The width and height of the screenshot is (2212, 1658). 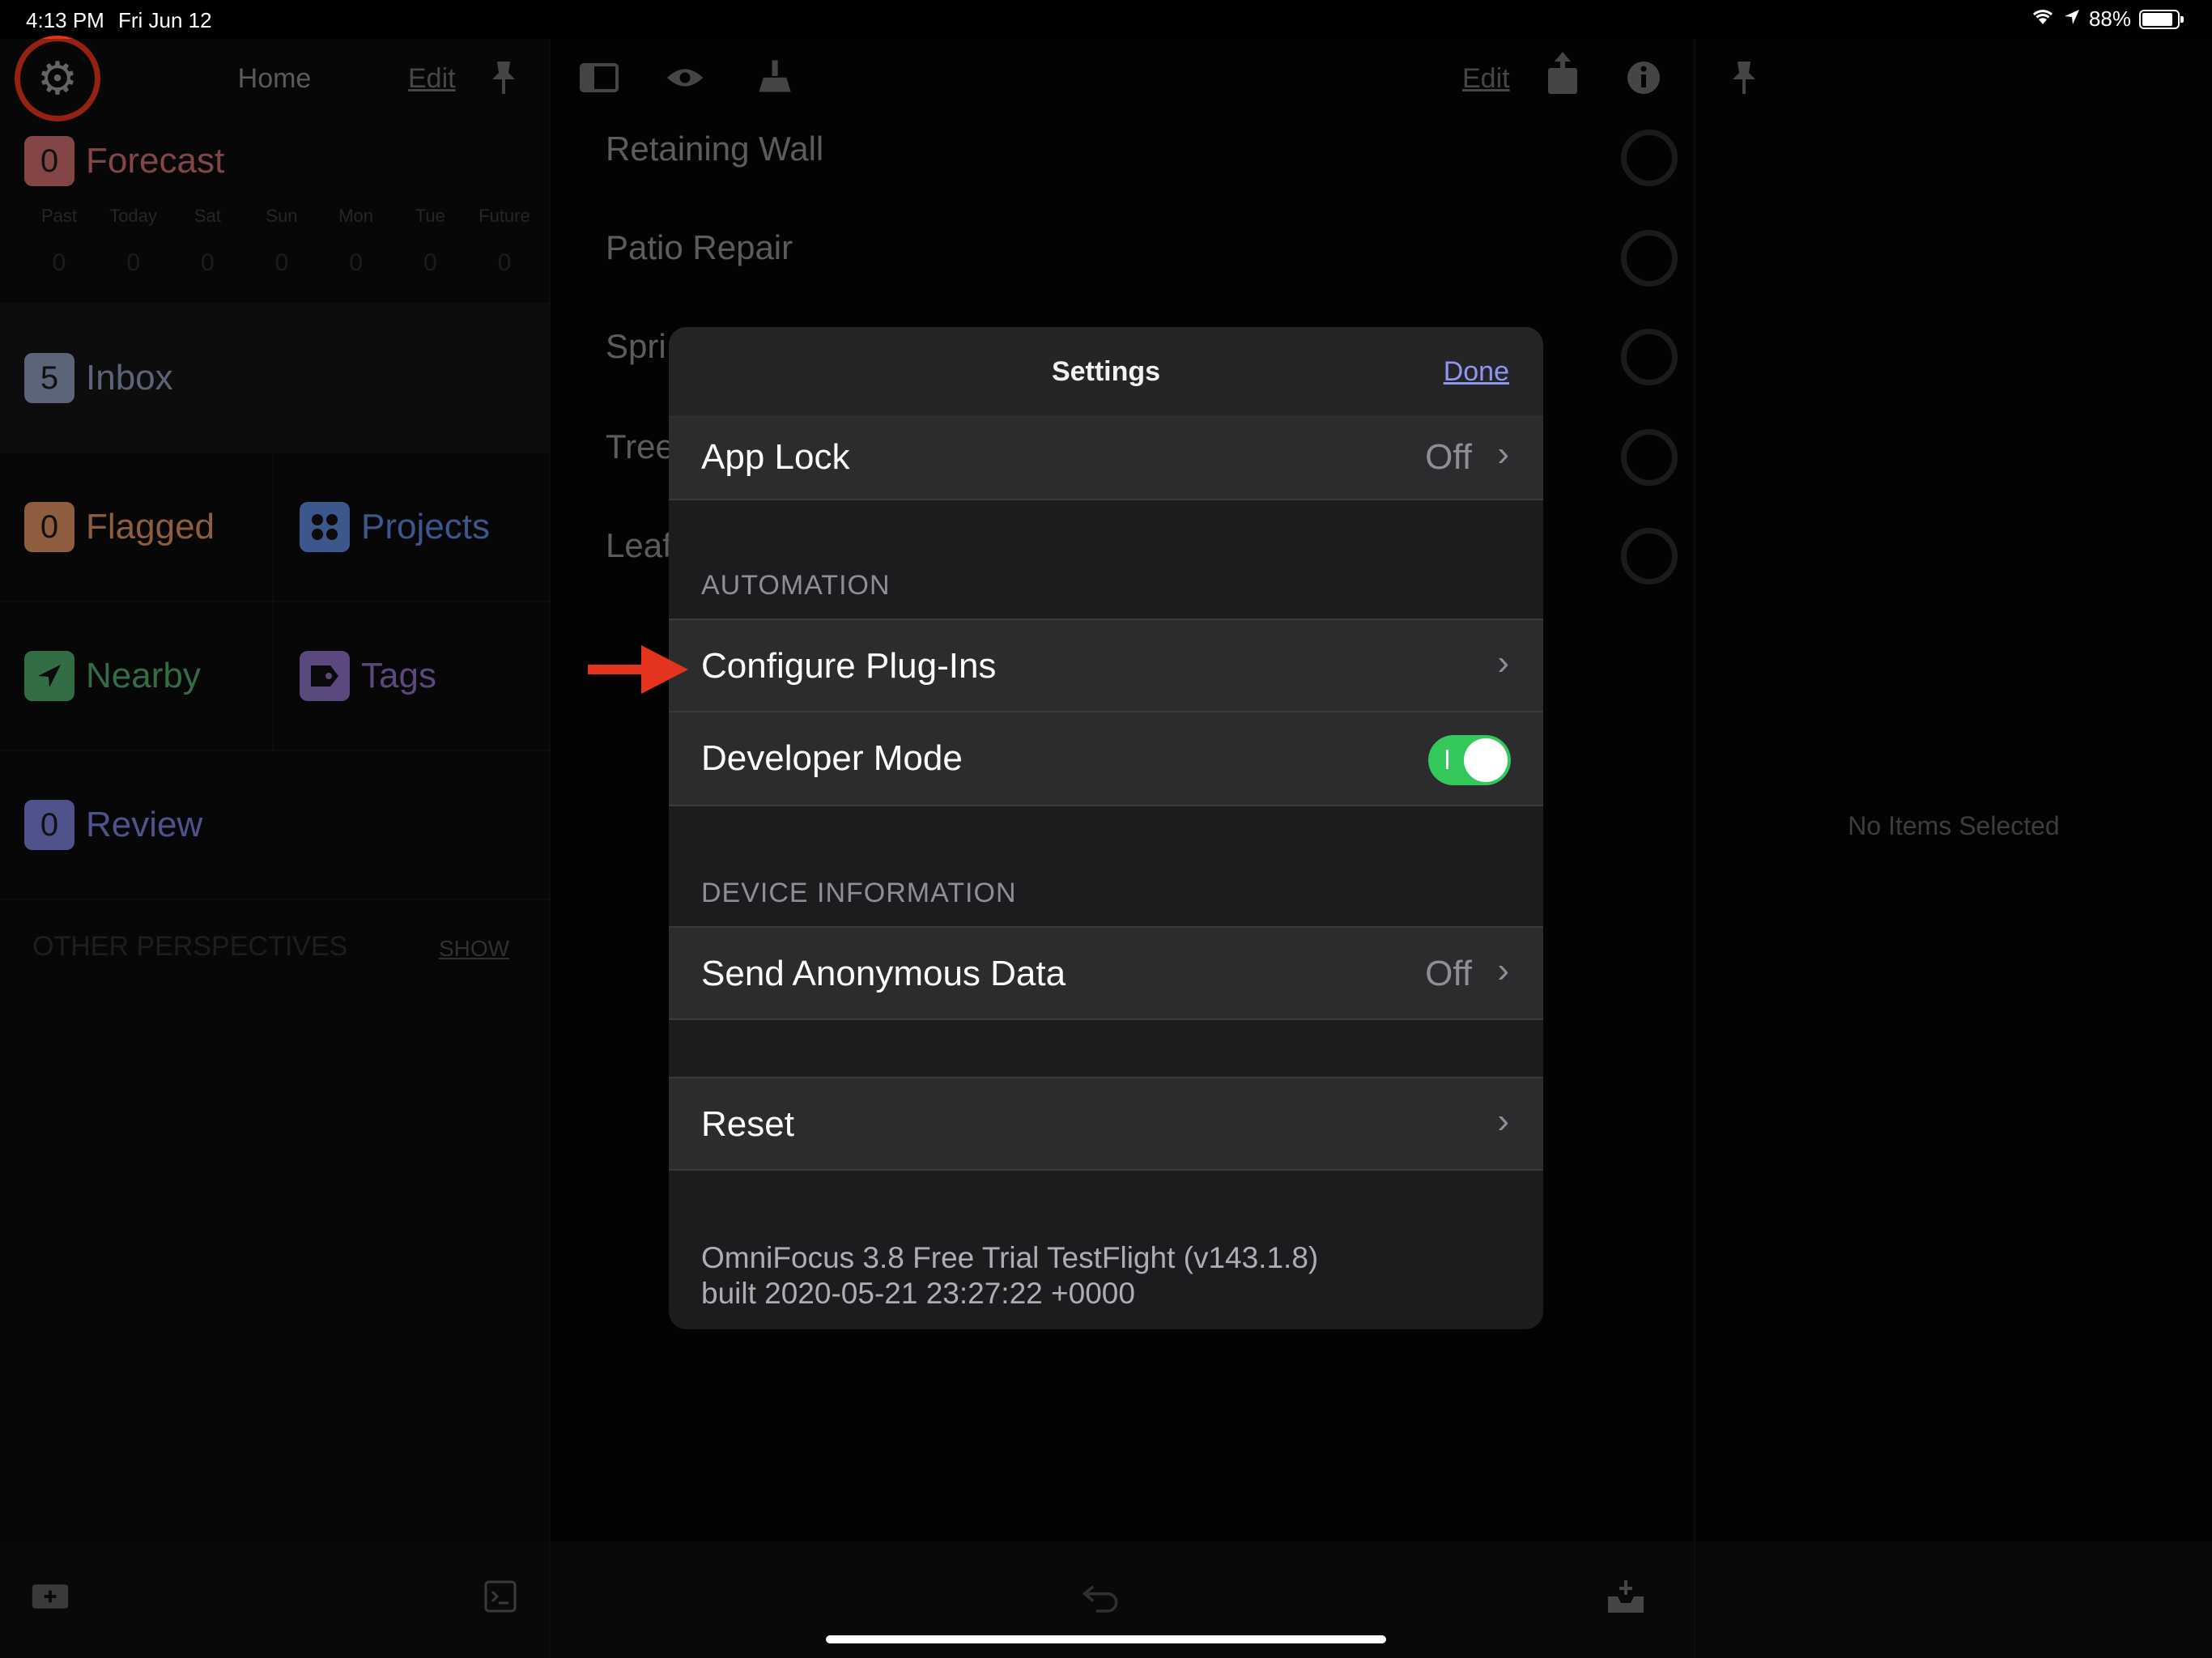 I want to click on done-button: Done, so click(x=1477, y=372).